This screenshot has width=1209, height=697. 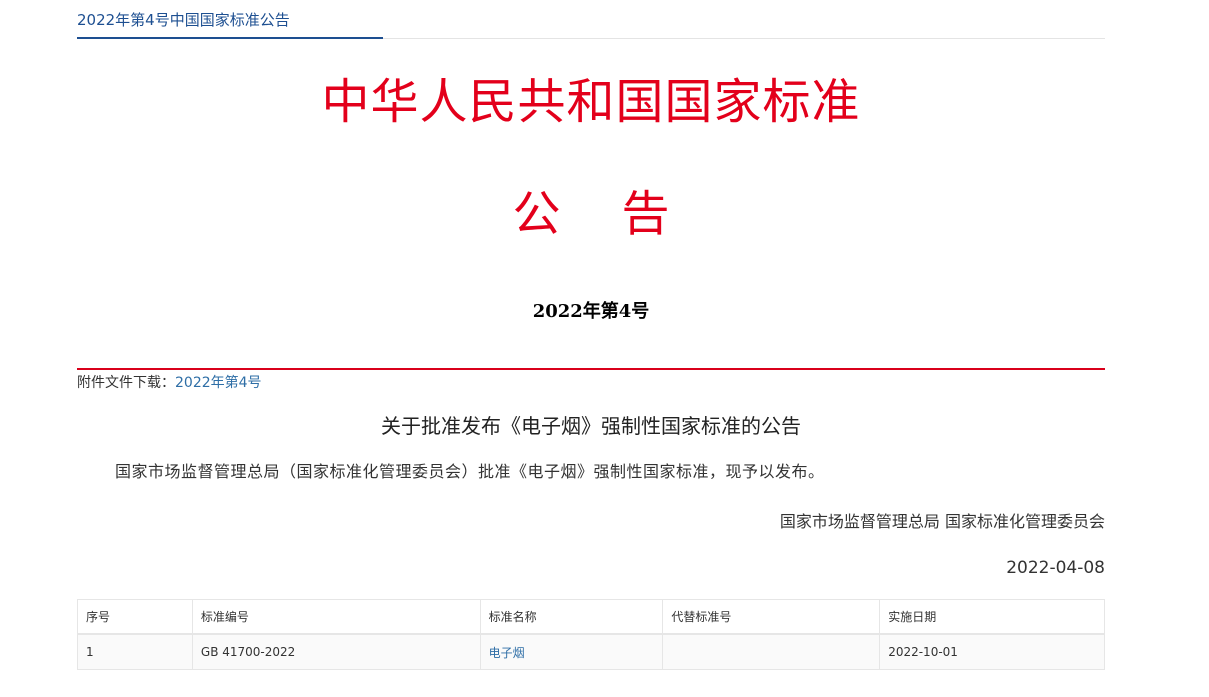 I want to click on cell-replaced, so click(x=771, y=651).